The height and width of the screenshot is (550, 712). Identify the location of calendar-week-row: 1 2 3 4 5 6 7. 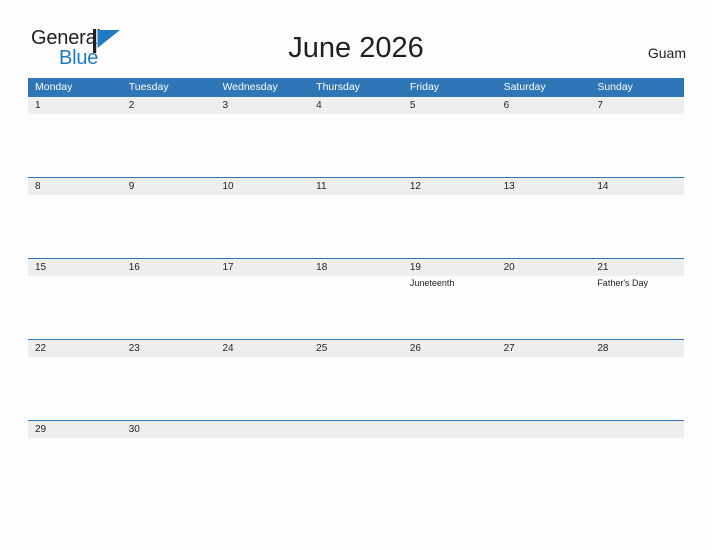
(356, 137).